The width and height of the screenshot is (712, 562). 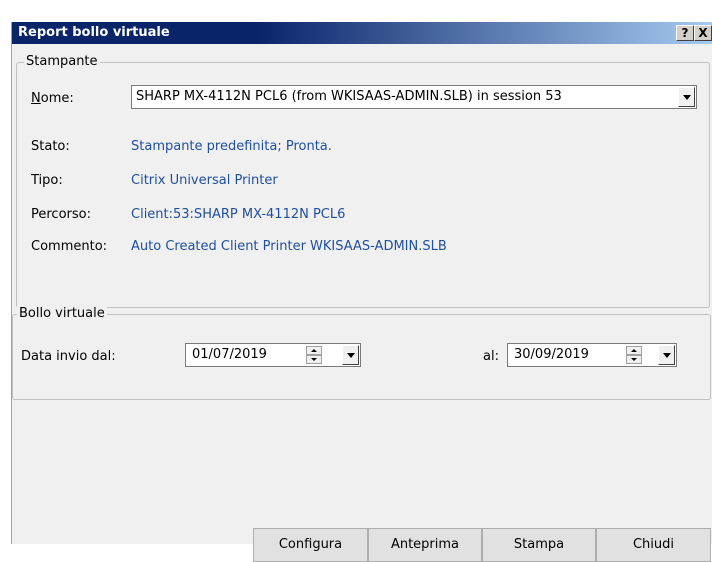 I want to click on data-al-dropdown-button, so click(x=666, y=355).